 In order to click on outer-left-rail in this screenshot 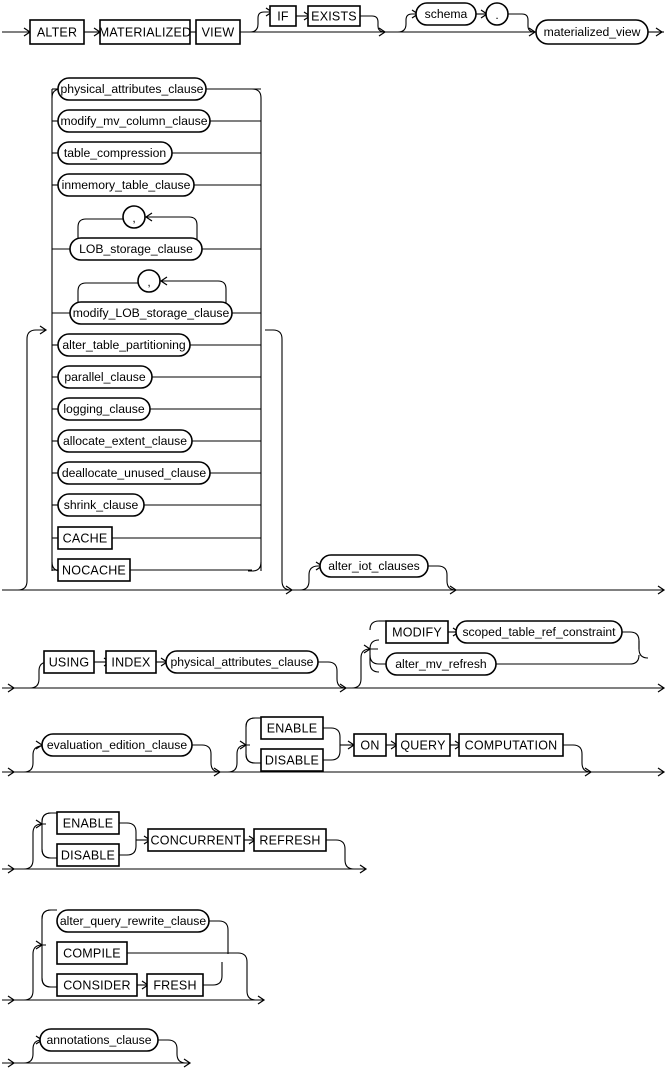, I will do `click(24, 460)`.